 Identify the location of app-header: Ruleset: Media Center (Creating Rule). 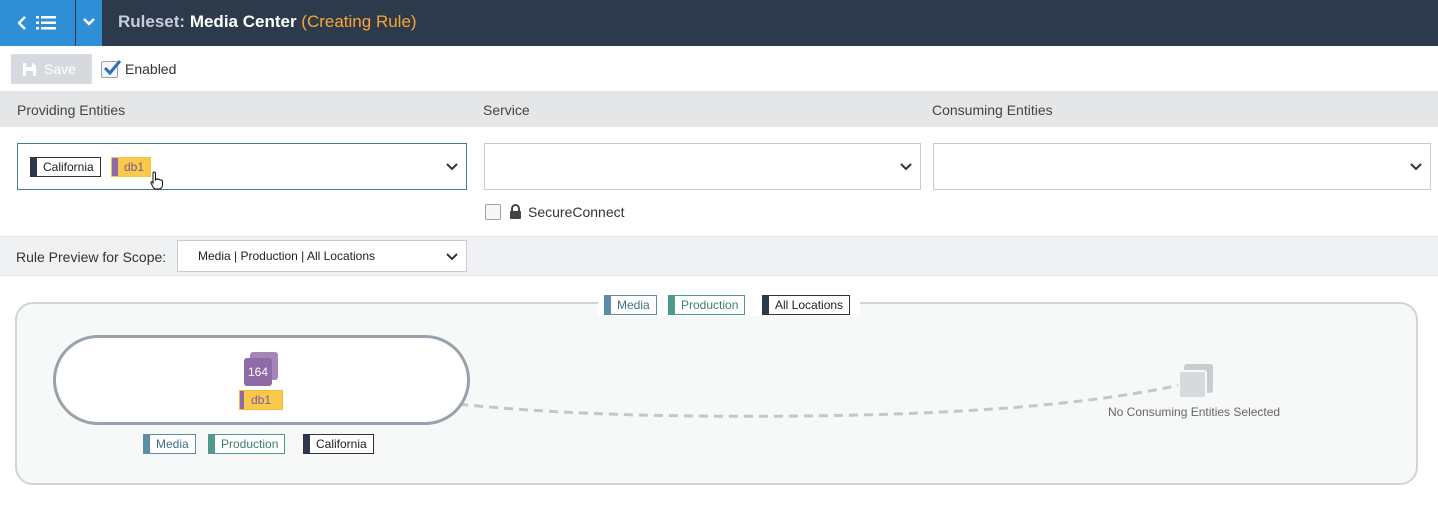
(719, 23).